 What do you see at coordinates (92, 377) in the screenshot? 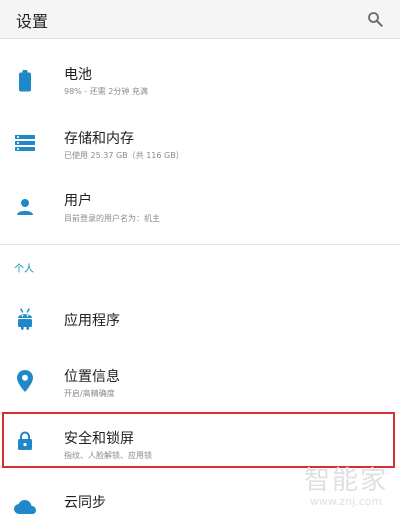
I see `settings-item-title: 位置信息` at bounding box center [92, 377].